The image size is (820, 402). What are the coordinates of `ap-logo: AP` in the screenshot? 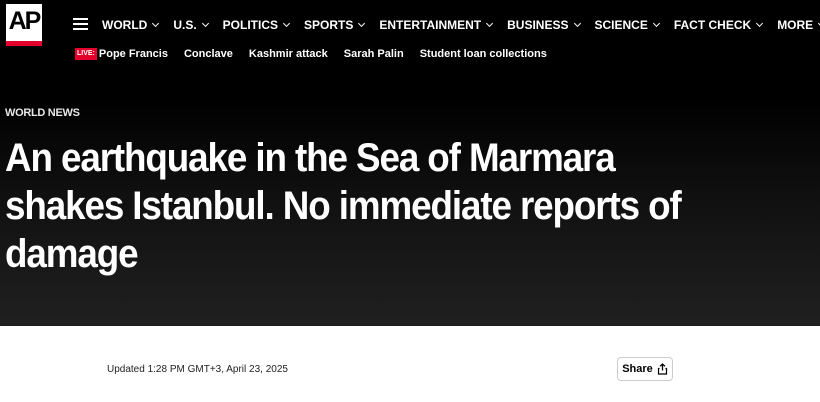 It's located at (24, 25).